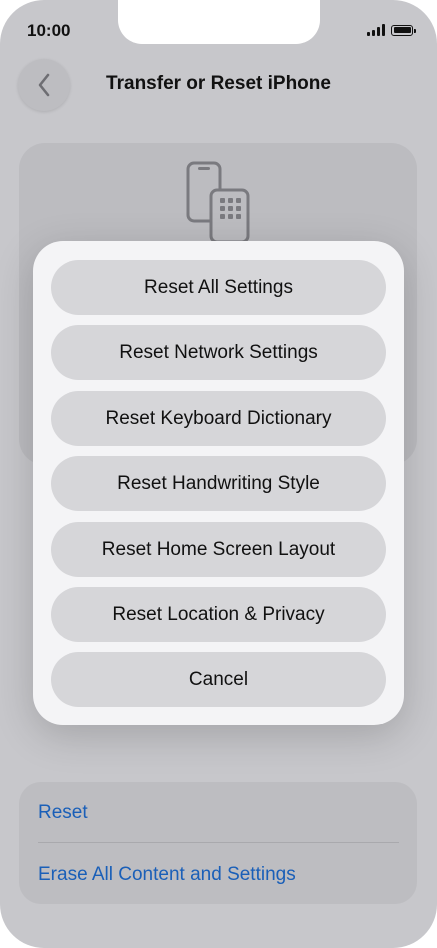  What do you see at coordinates (218, 418) in the screenshot?
I see `reset-keyboard-dictionary-button: Reset Keyboard Dictionary` at bounding box center [218, 418].